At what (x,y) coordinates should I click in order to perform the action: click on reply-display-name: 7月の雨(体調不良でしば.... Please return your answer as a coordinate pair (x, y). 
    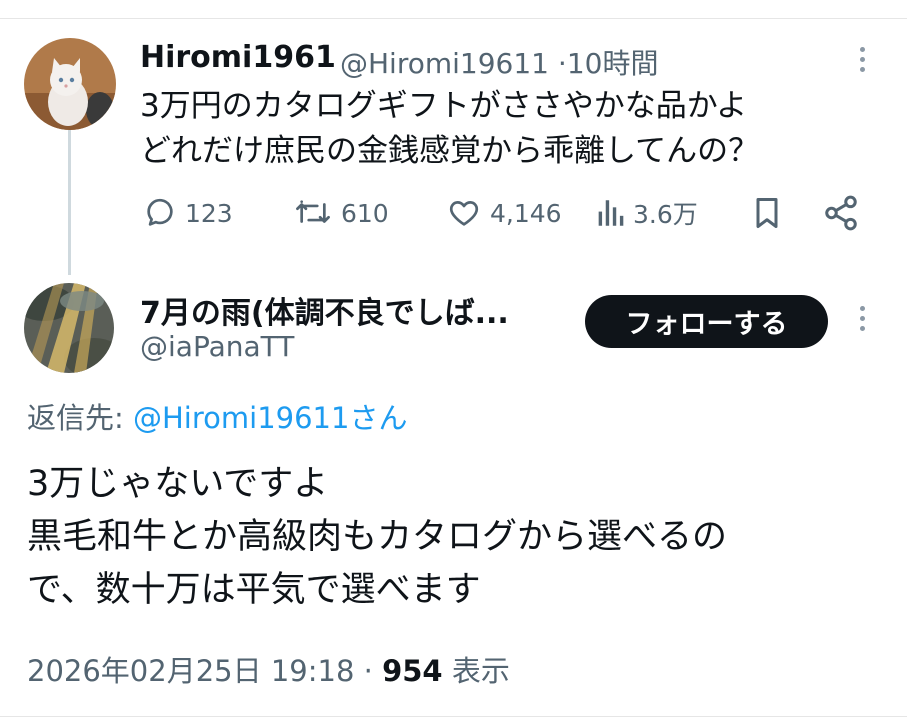
    Looking at the image, I should click on (324, 310).